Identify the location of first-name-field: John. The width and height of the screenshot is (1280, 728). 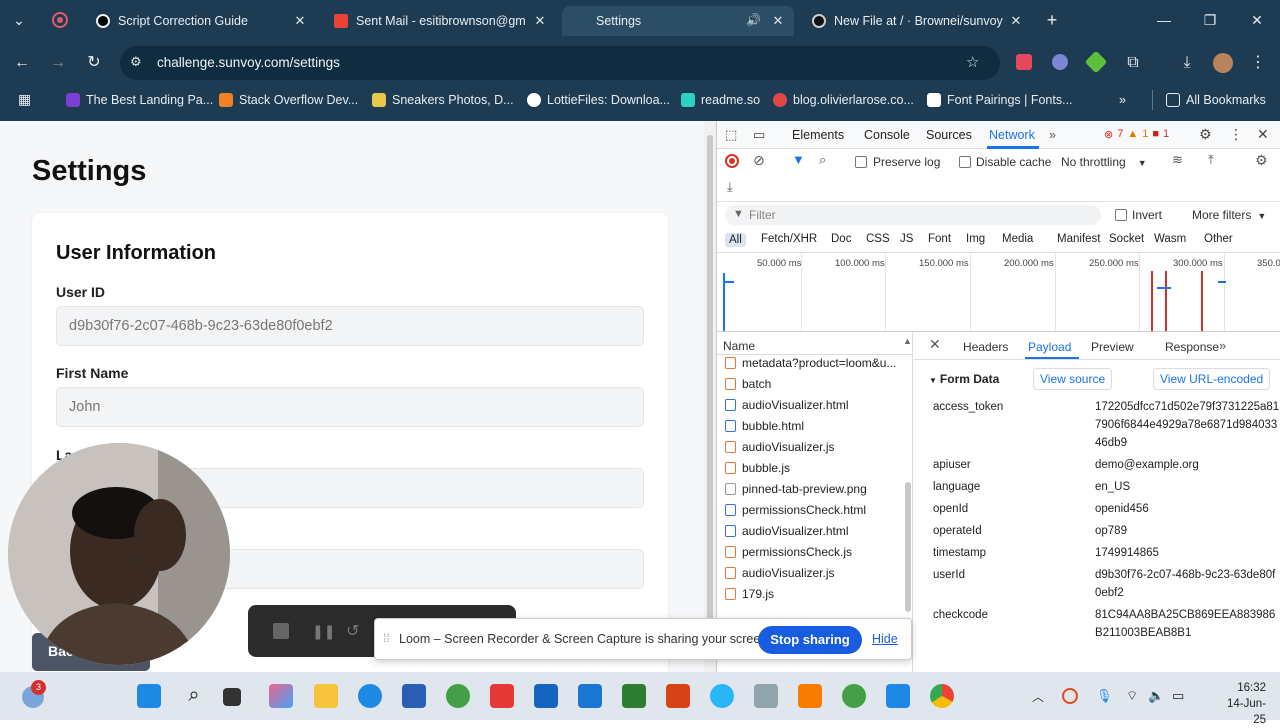
(350, 407).